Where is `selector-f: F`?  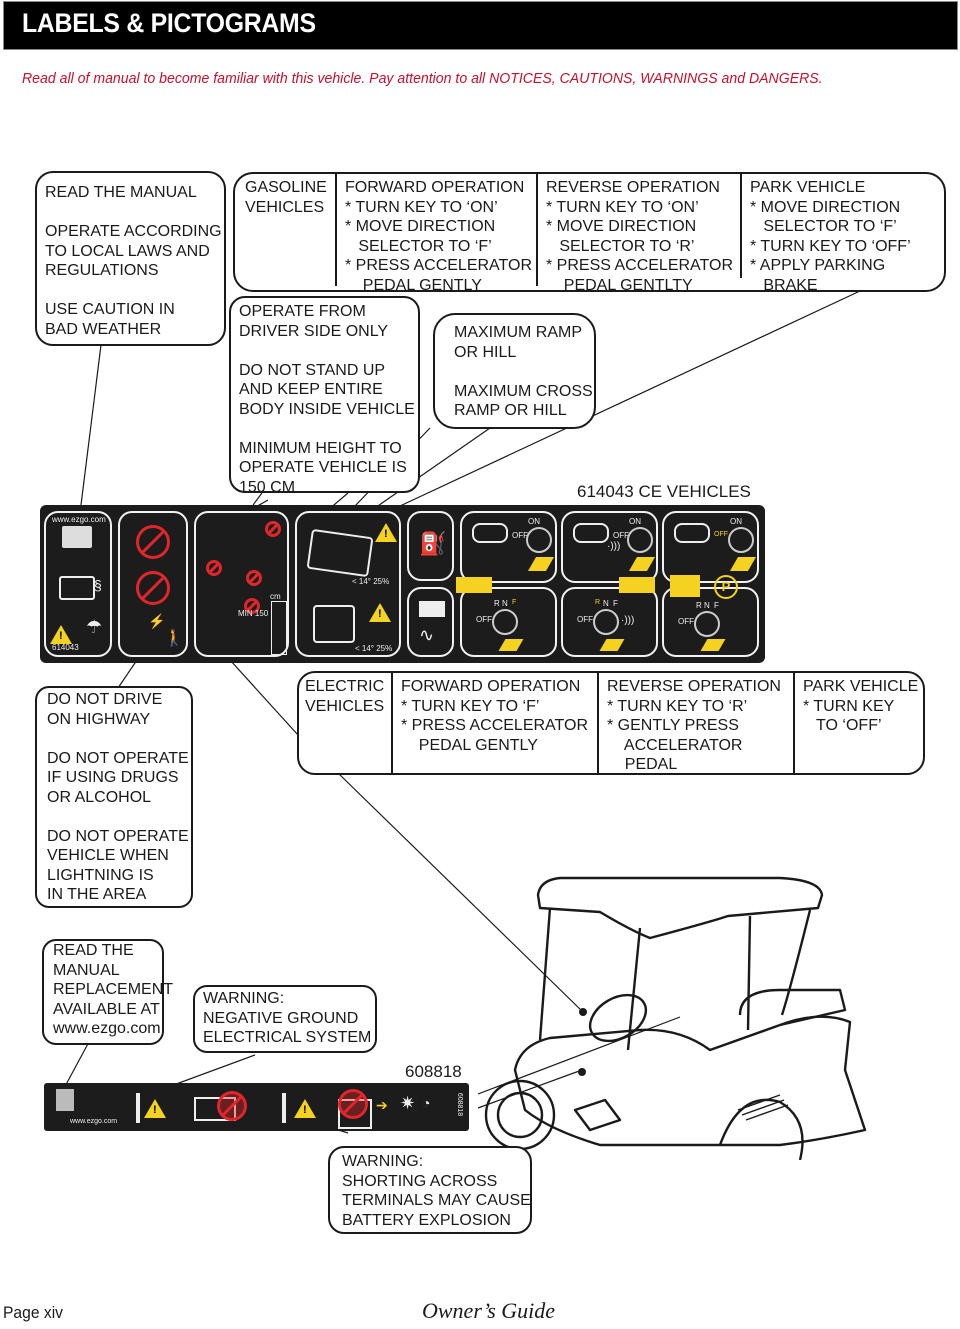
selector-f: F is located at coordinates (615, 603).